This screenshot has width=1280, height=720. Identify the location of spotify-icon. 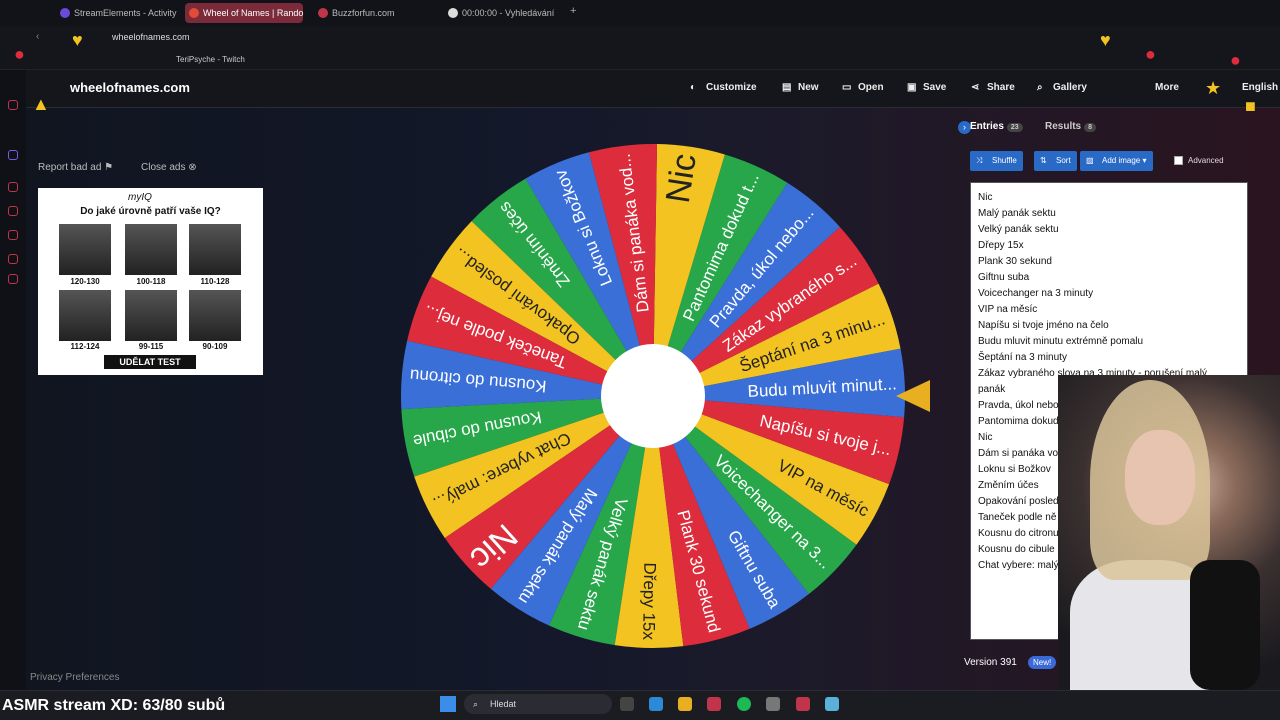
(744, 704).